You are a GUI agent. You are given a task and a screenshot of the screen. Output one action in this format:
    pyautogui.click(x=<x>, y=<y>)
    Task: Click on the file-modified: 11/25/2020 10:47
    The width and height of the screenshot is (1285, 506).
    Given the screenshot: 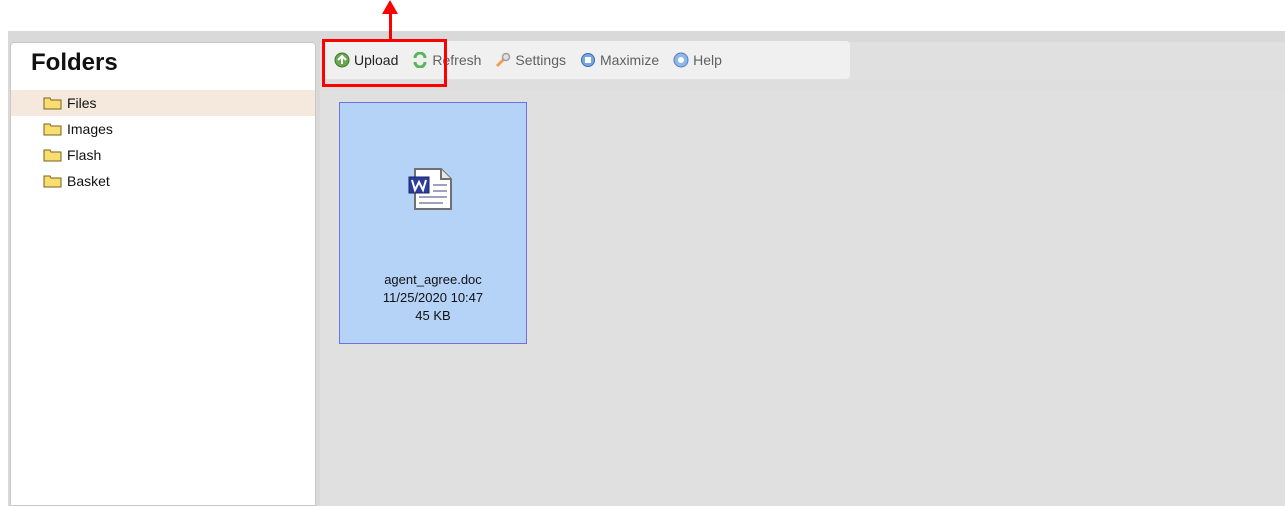 What is the action you would take?
    pyautogui.click(x=433, y=297)
    